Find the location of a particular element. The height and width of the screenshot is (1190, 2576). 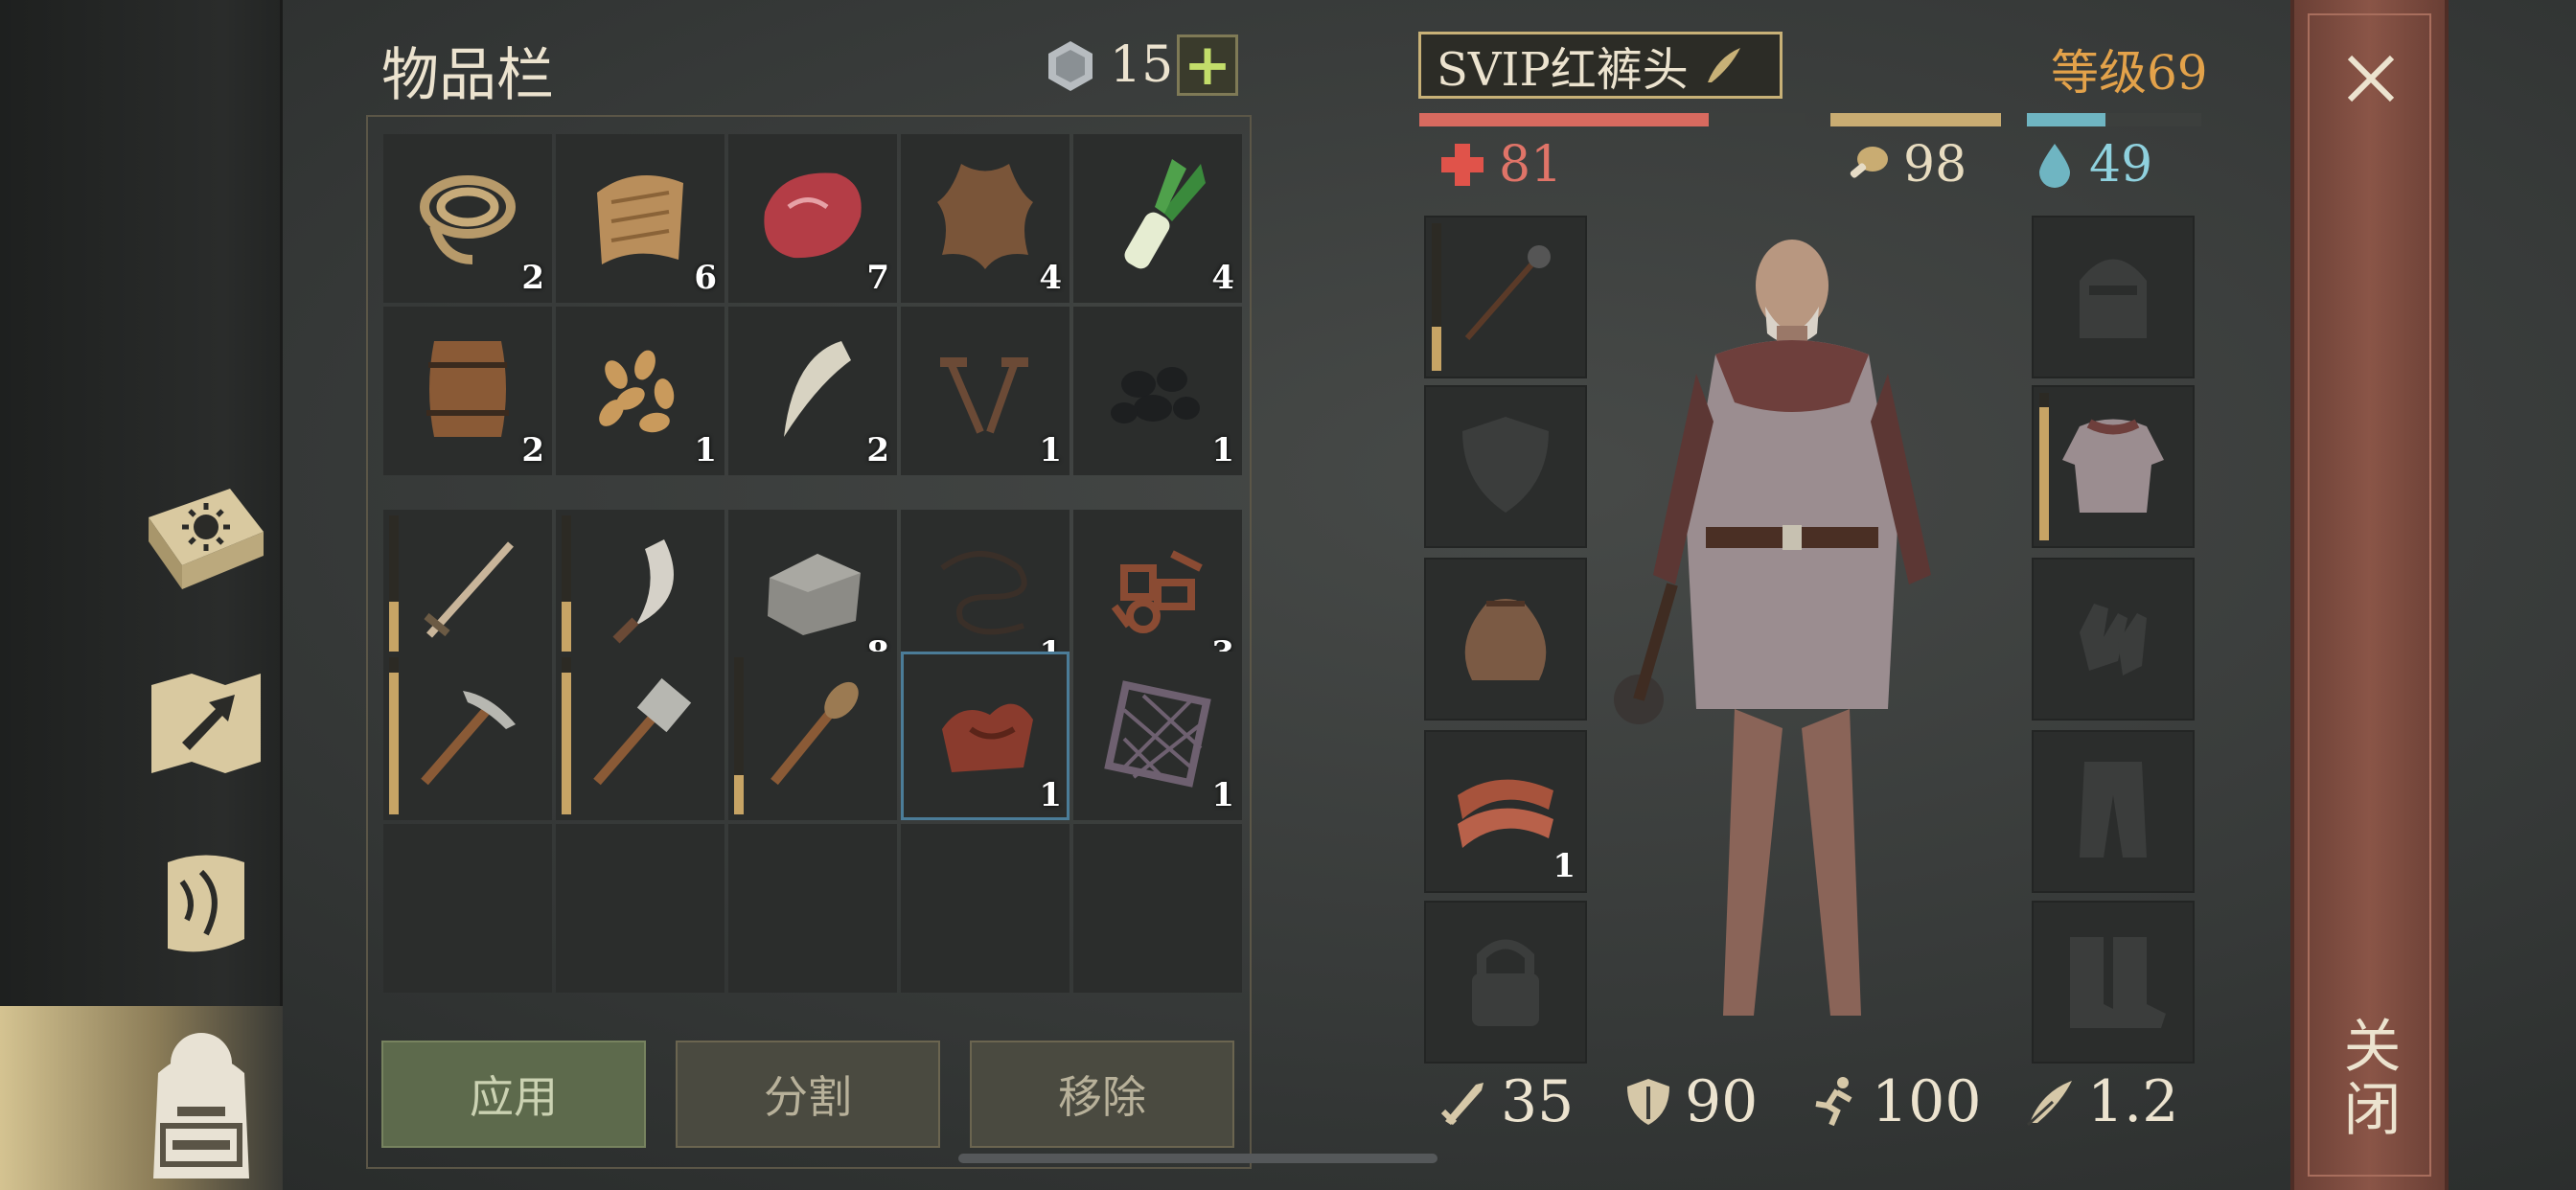

nav-character-tab is located at coordinates (141, 1098).